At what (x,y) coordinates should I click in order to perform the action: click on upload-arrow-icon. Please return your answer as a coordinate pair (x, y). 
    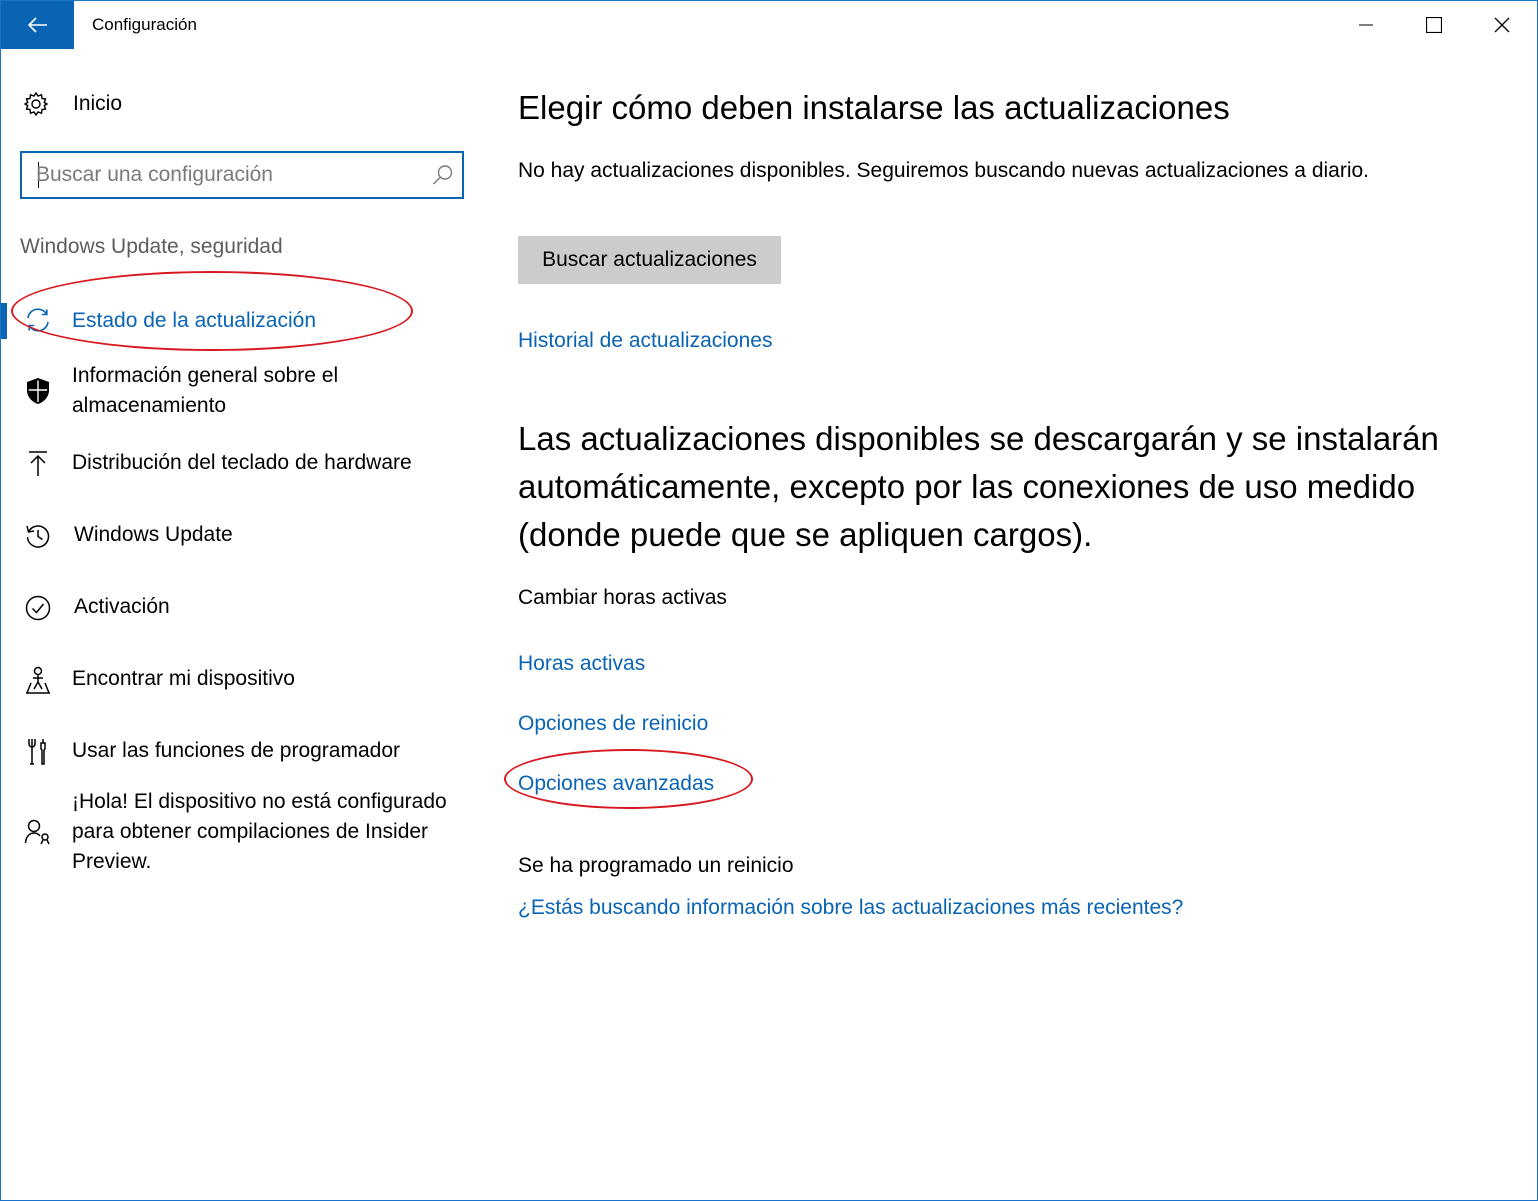
    Looking at the image, I should click on (38, 464).